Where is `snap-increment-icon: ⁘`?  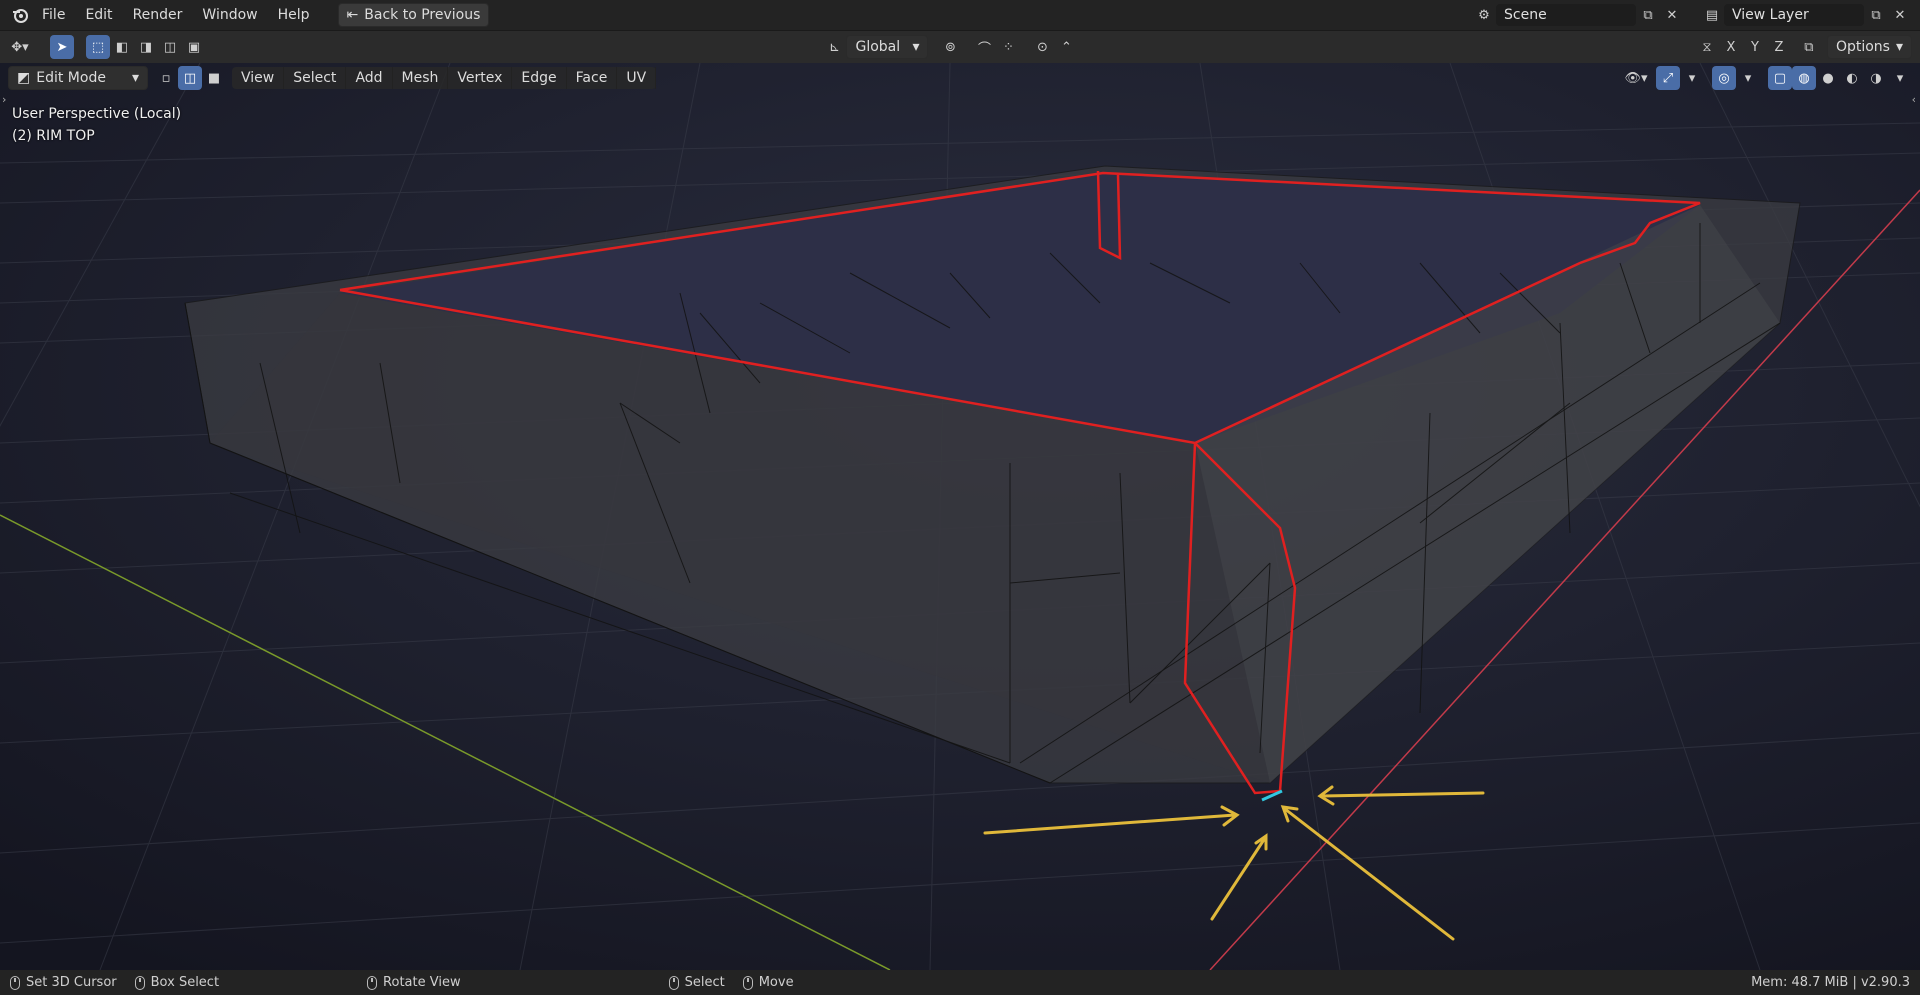
snap-increment-icon: ⁘ is located at coordinates (1008, 47).